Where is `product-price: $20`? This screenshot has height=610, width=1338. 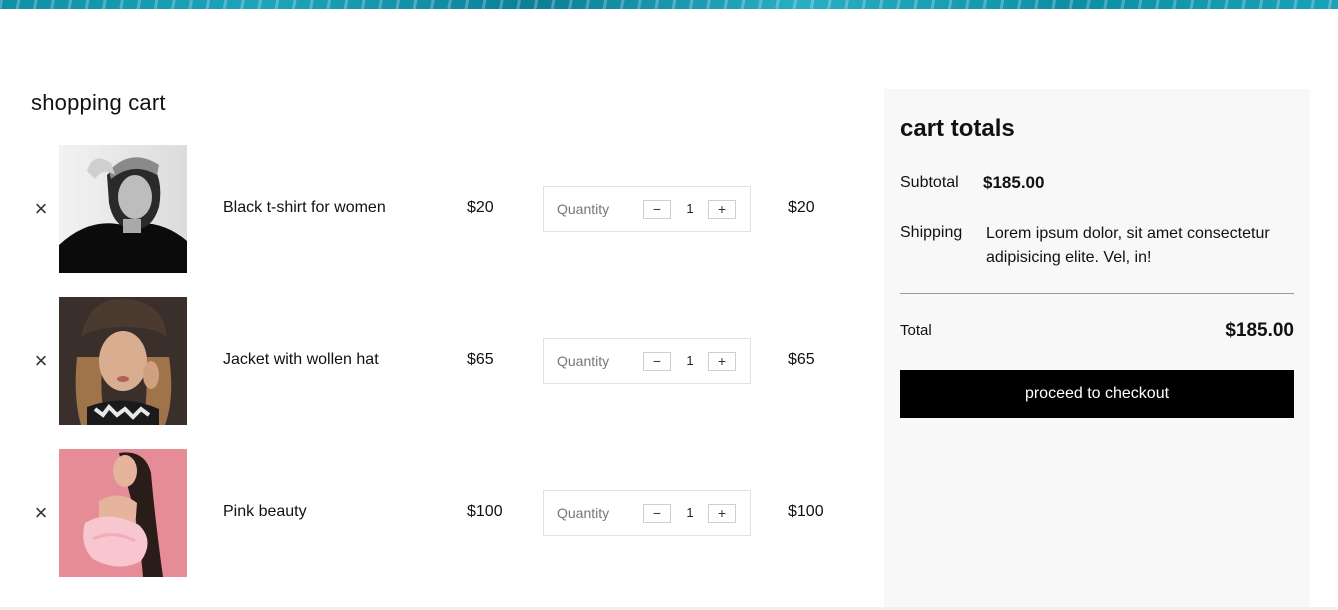
product-price: $20 is located at coordinates (480, 207).